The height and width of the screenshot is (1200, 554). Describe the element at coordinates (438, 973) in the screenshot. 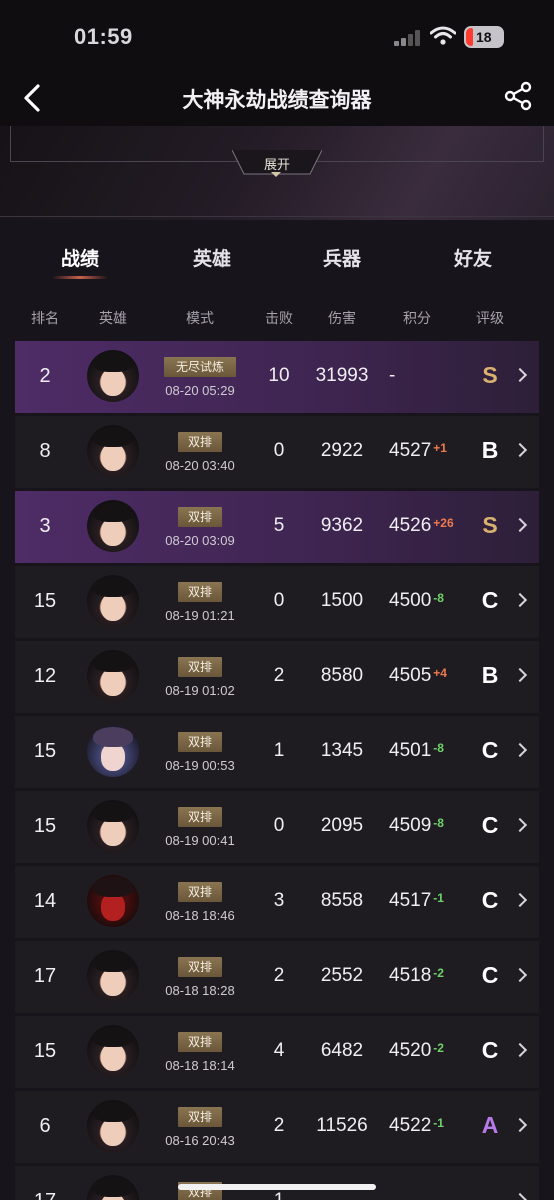

I see `score-delta: -2` at that location.